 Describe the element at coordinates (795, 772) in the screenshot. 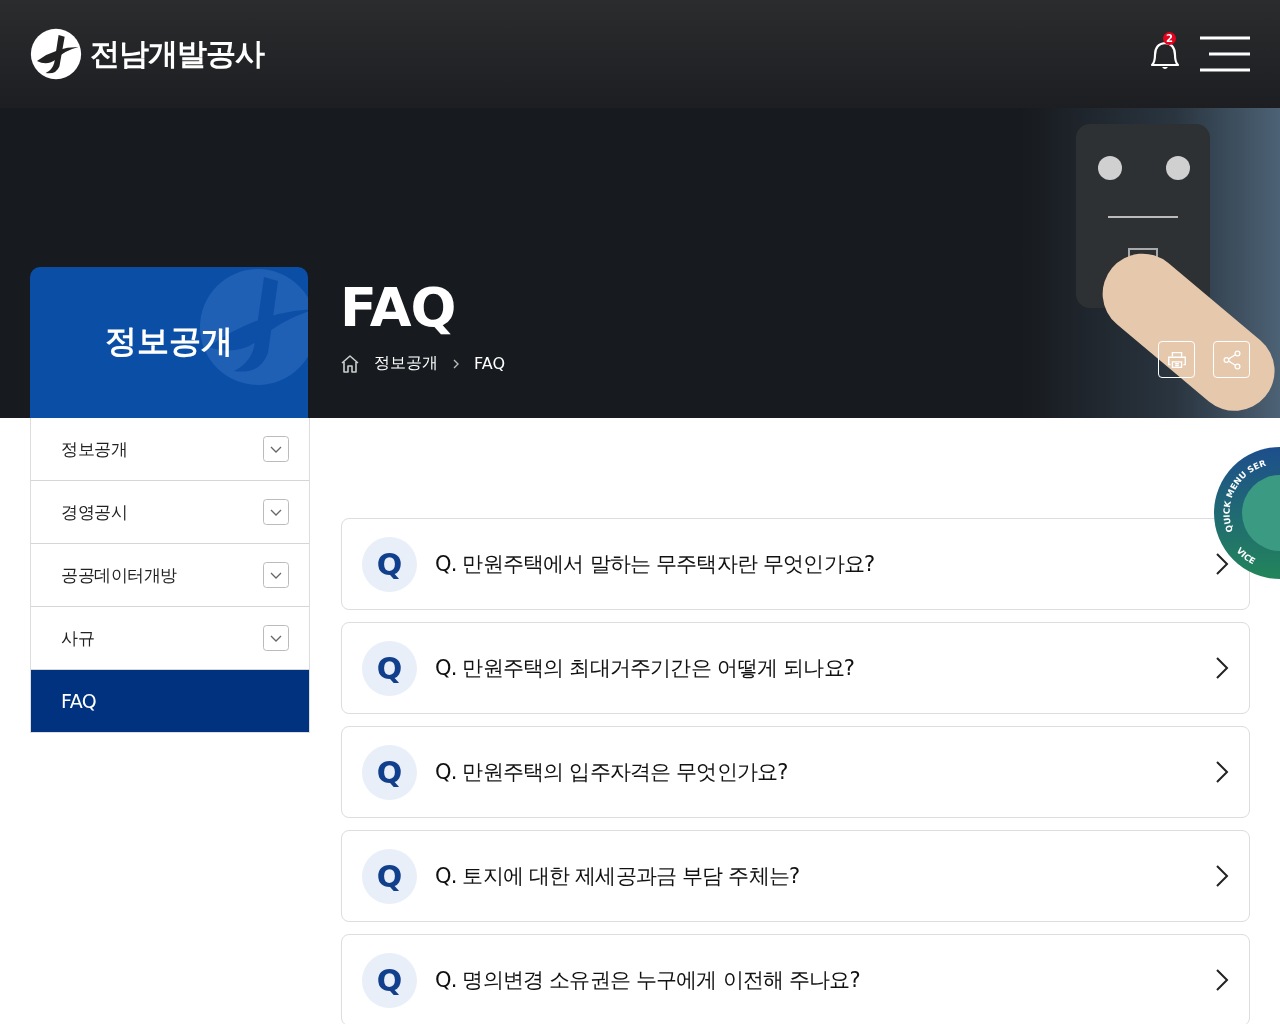

I see `faq-question-item: Q Q. 만원주택의 입주자격은 무엇인가요?` at that location.